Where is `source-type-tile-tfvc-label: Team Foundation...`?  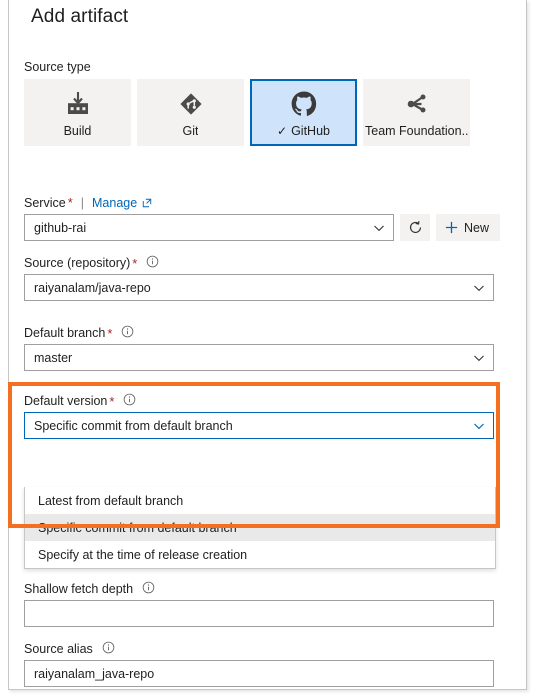
source-type-tile-tfvc-label: Team Foundation... is located at coordinates (416, 130).